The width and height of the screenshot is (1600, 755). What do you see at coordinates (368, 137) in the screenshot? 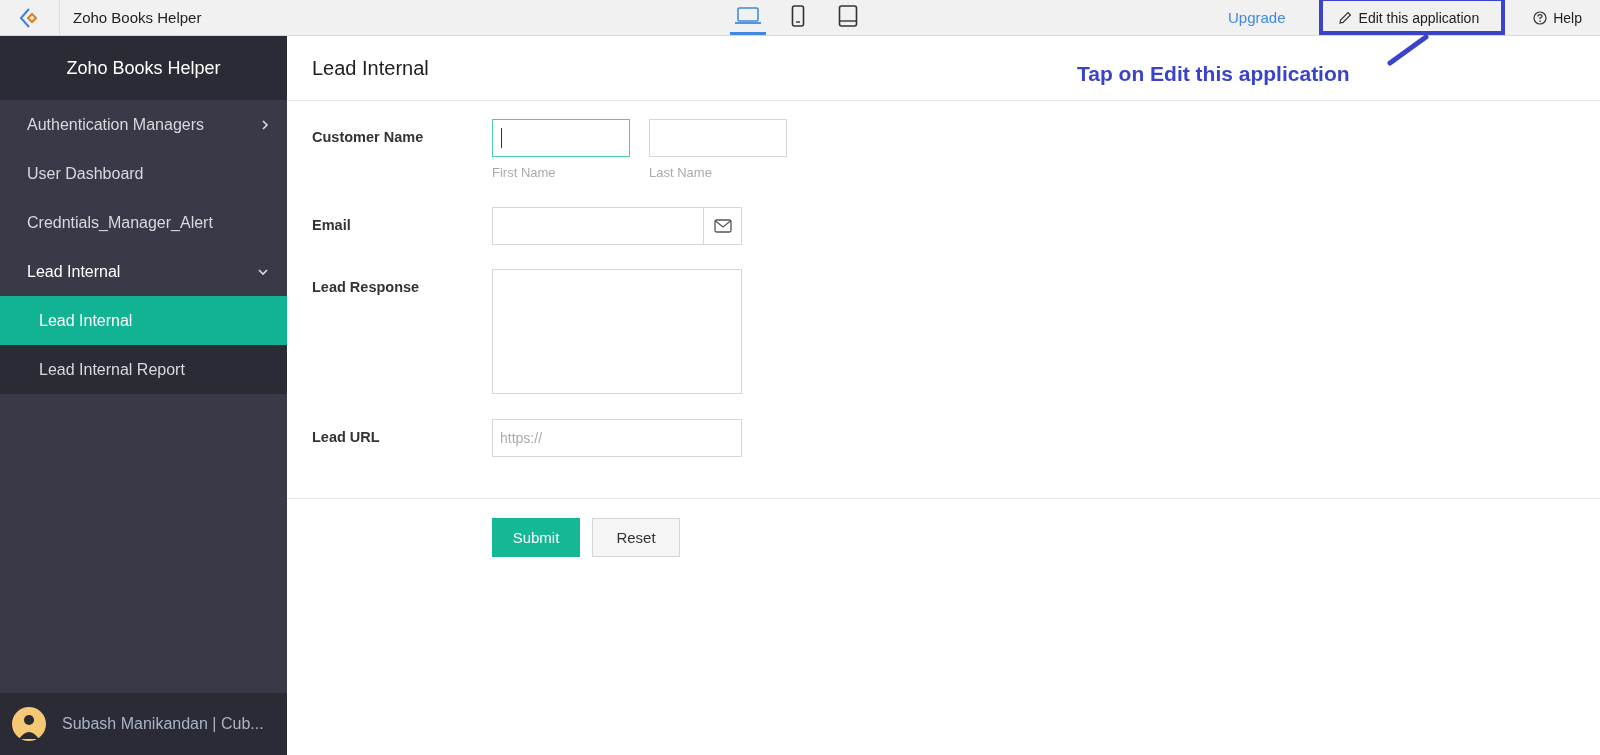
I see `field-label: Customer Name` at bounding box center [368, 137].